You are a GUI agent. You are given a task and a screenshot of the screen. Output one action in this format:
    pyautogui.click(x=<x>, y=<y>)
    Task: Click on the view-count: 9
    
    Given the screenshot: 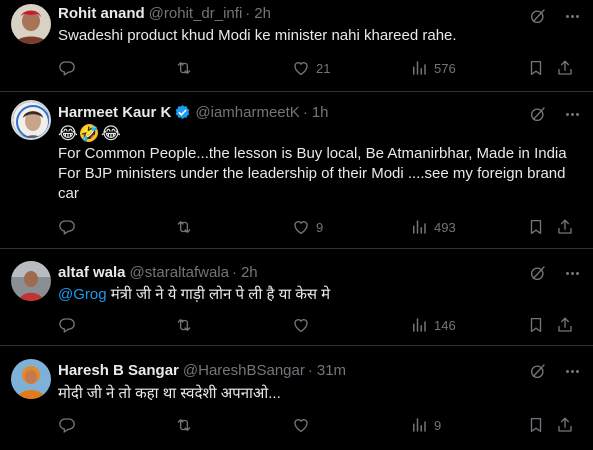 What is the action you would take?
    pyautogui.click(x=438, y=425)
    